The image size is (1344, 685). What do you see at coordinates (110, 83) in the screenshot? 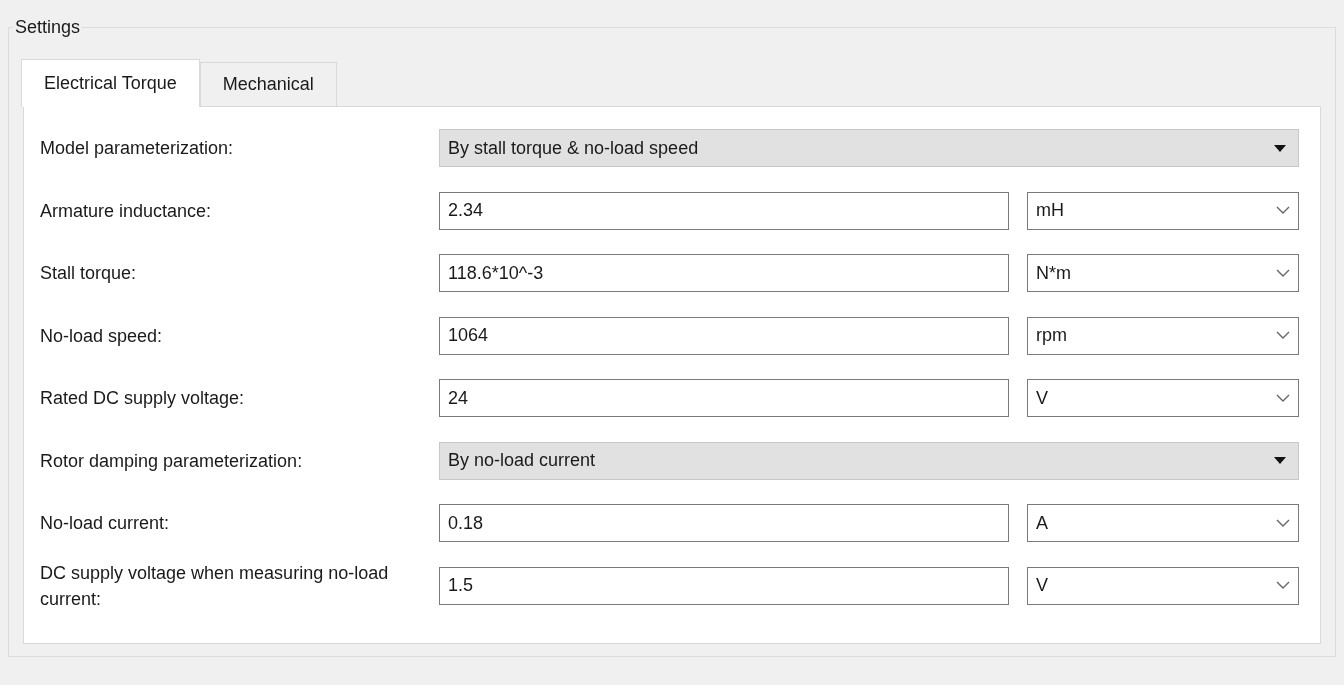
I see `tab: Electrical Torque` at bounding box center [110, 83].